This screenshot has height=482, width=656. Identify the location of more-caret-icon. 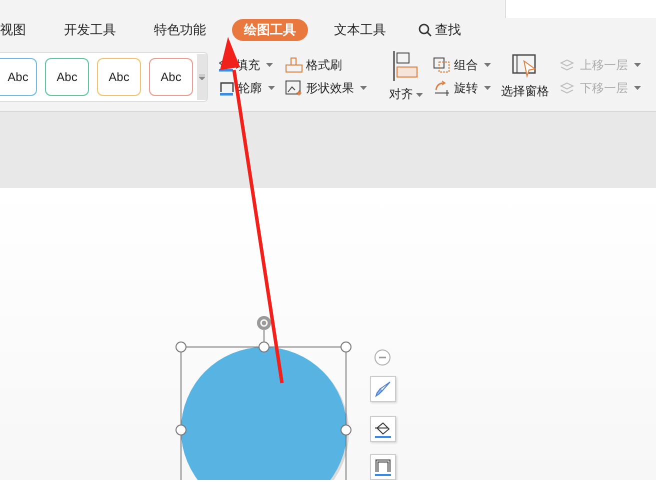
(202, 77).